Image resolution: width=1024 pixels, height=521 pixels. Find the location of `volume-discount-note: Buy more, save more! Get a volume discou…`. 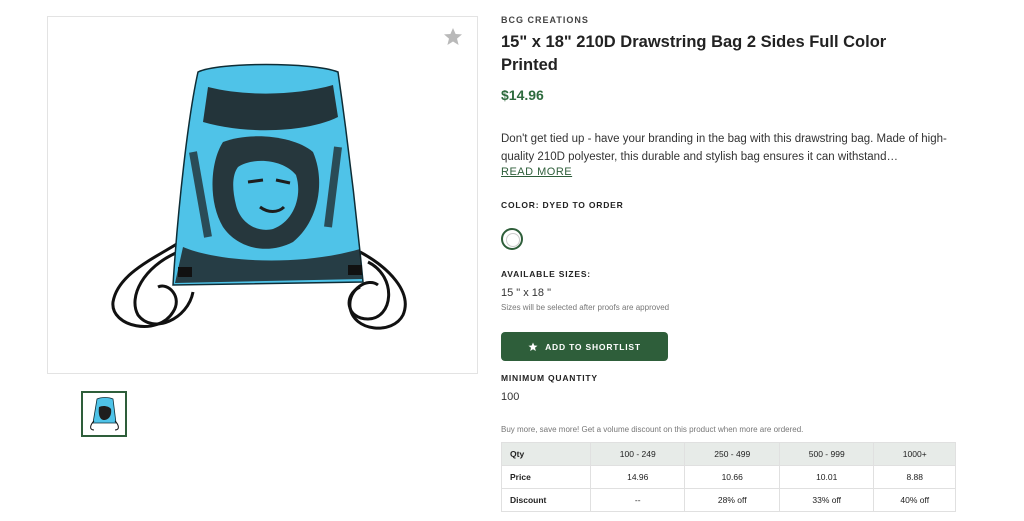

volume-discount-note: Buy more, save more! Get a volume discou… is located at coordinates (652, 429).